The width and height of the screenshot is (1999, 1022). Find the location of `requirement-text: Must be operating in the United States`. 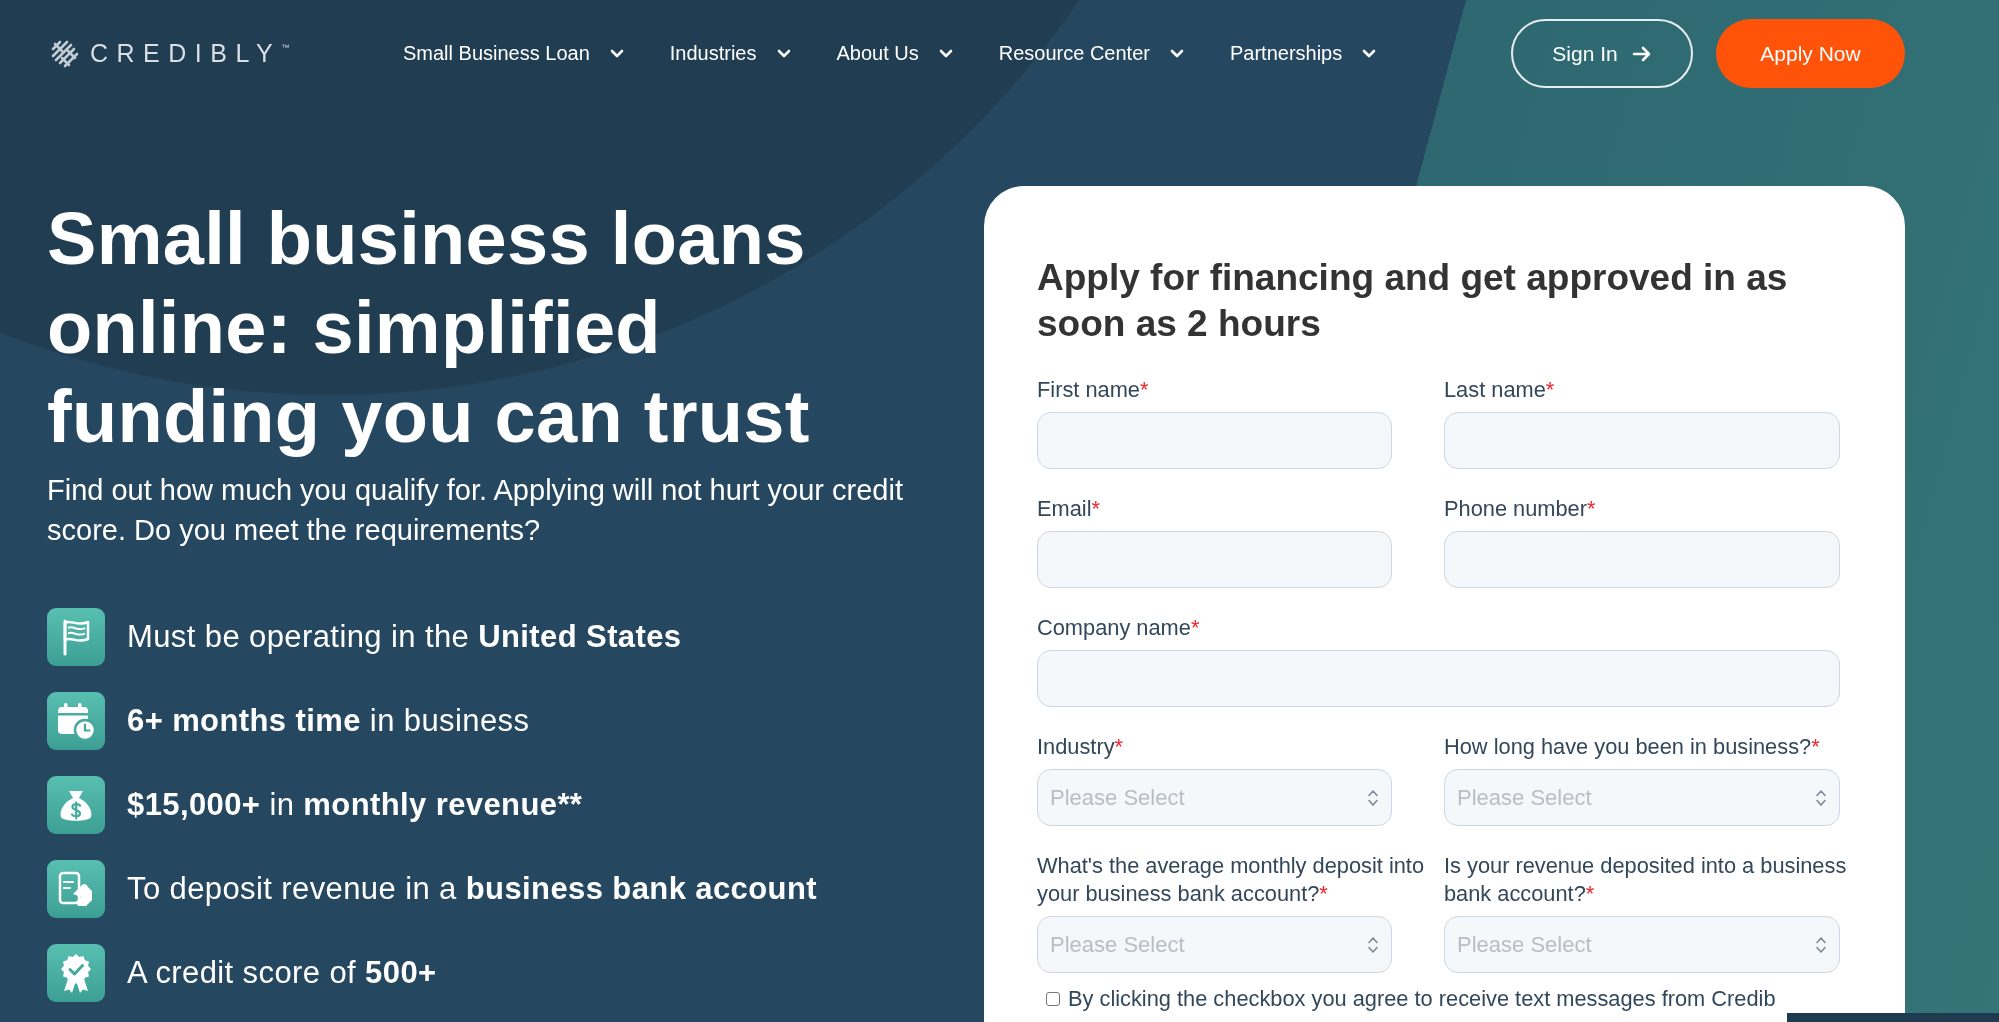

requirement-text: Must be operating in the United States is located at coordinates (404, 637).